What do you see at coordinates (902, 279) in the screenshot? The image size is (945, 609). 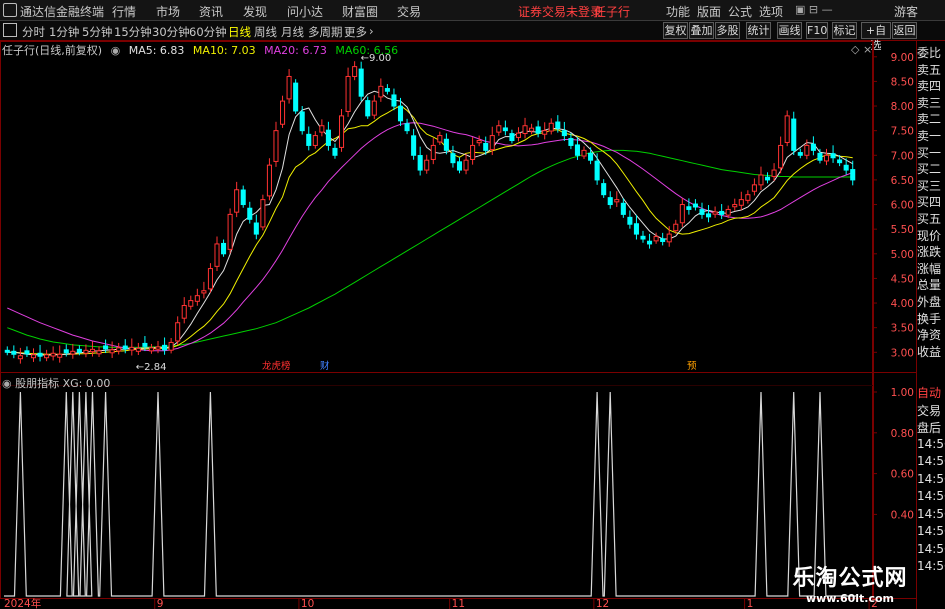 I see `price-tick-label: 4.50` at bounding box center [902, 279].